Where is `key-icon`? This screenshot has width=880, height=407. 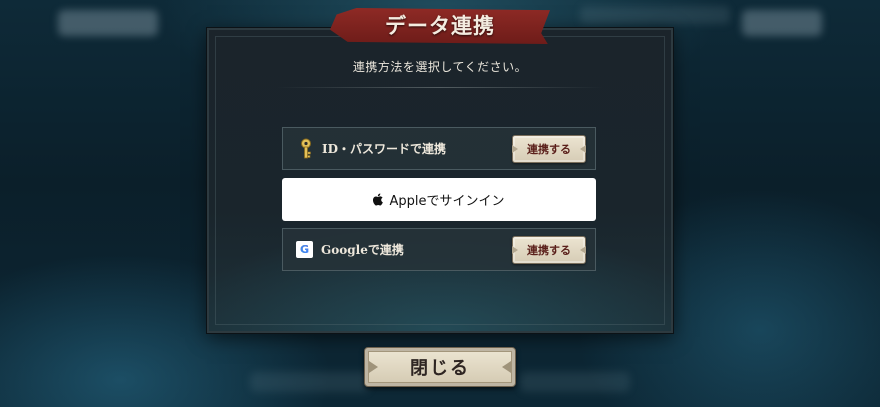 key-icon is located at coordinates (306, 149).